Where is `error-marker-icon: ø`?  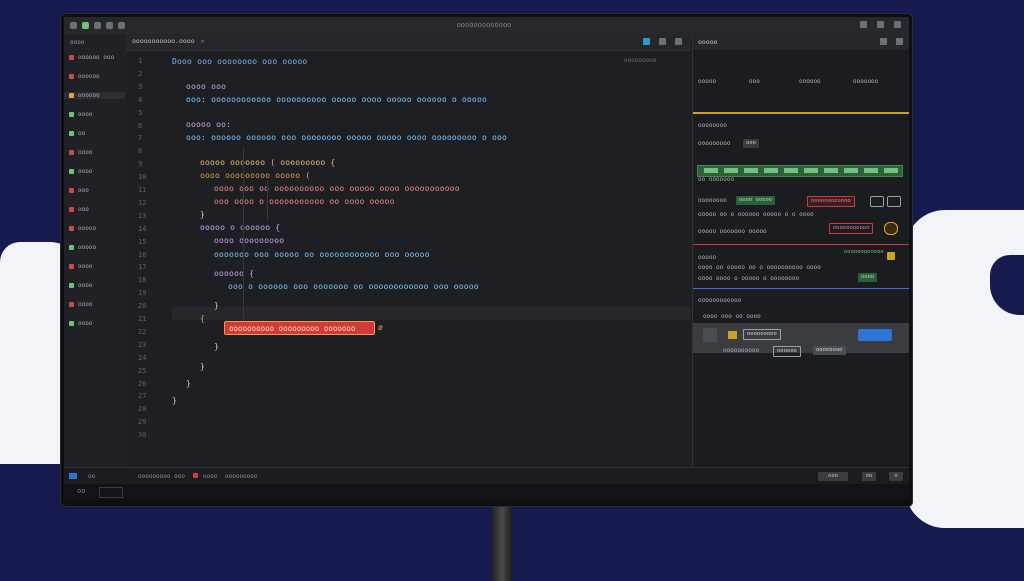
error-marker-icon: ø is located at coordinates (380, 327).